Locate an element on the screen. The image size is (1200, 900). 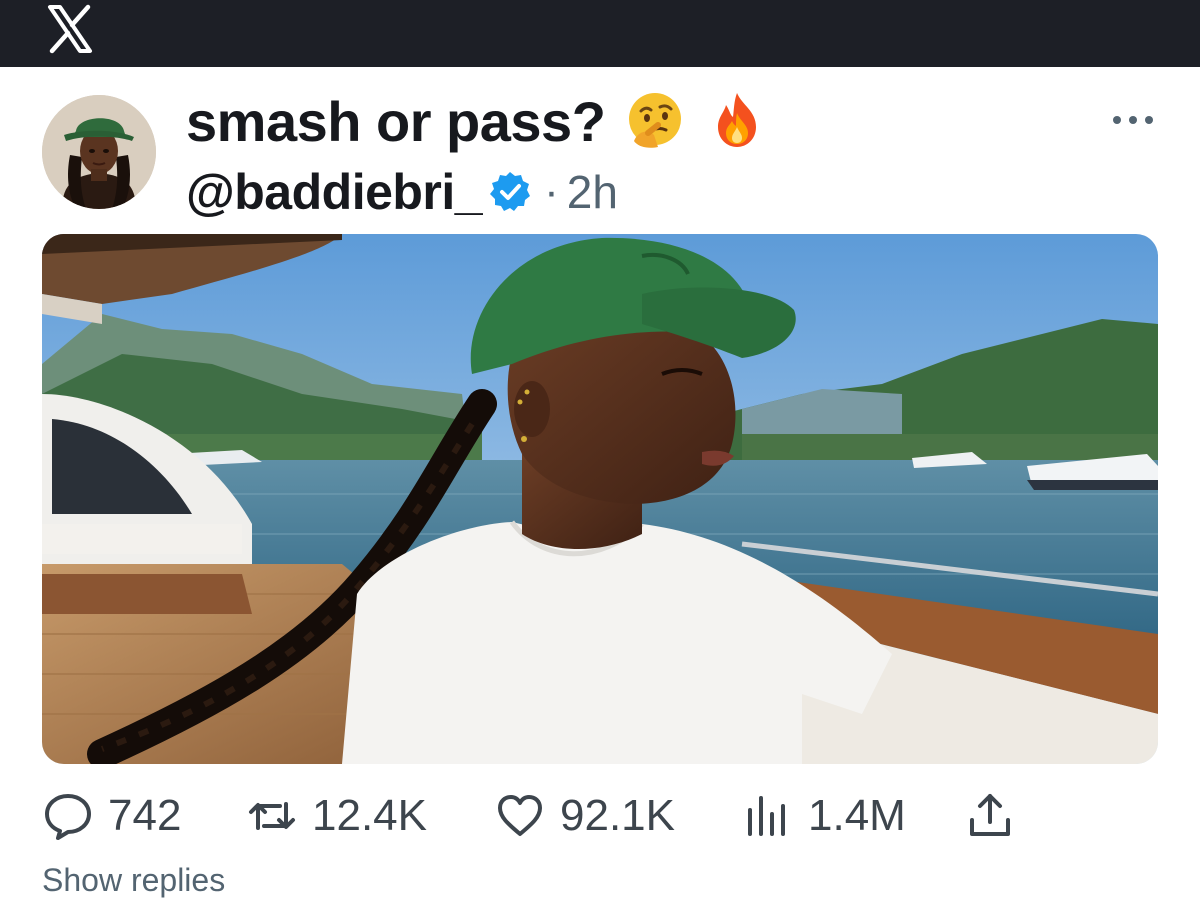
share-upload-icon is located at coordinates (990, 815).